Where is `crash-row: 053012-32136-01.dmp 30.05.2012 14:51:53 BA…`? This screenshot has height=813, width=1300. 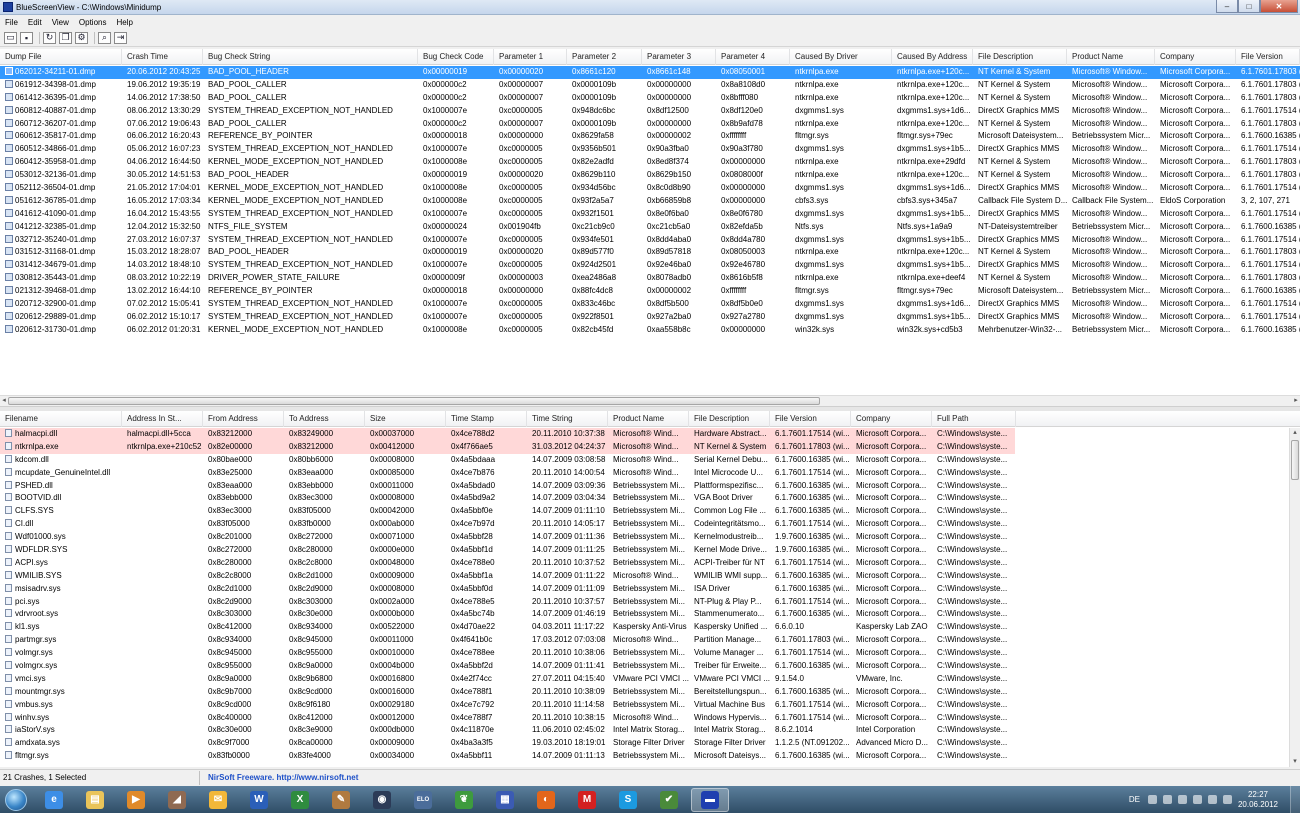 crash-row: 053012-32136-01.dmp 30.05.2012 14:51:53 BA… is located at coordinates (650, 175).